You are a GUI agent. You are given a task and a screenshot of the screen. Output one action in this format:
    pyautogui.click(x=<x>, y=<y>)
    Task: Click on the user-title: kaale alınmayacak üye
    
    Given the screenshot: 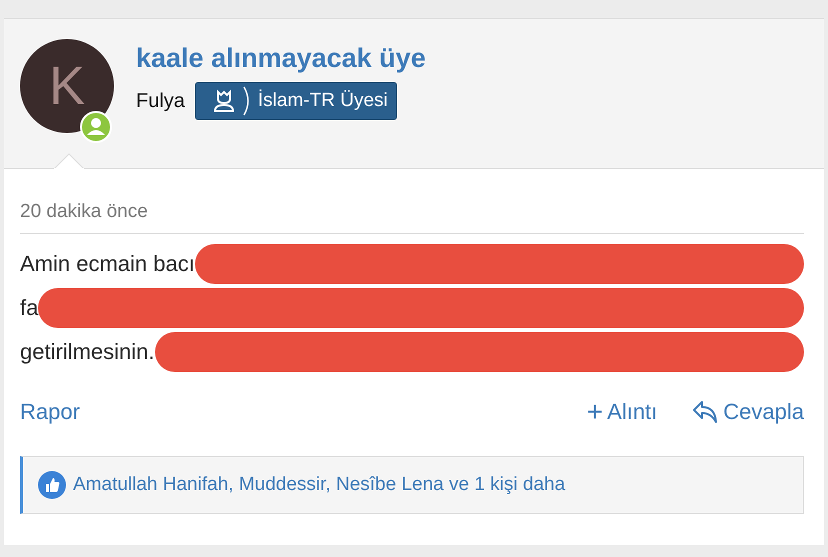 What is the action you would take?
    pyautogui.click(x=281, y=58)
    